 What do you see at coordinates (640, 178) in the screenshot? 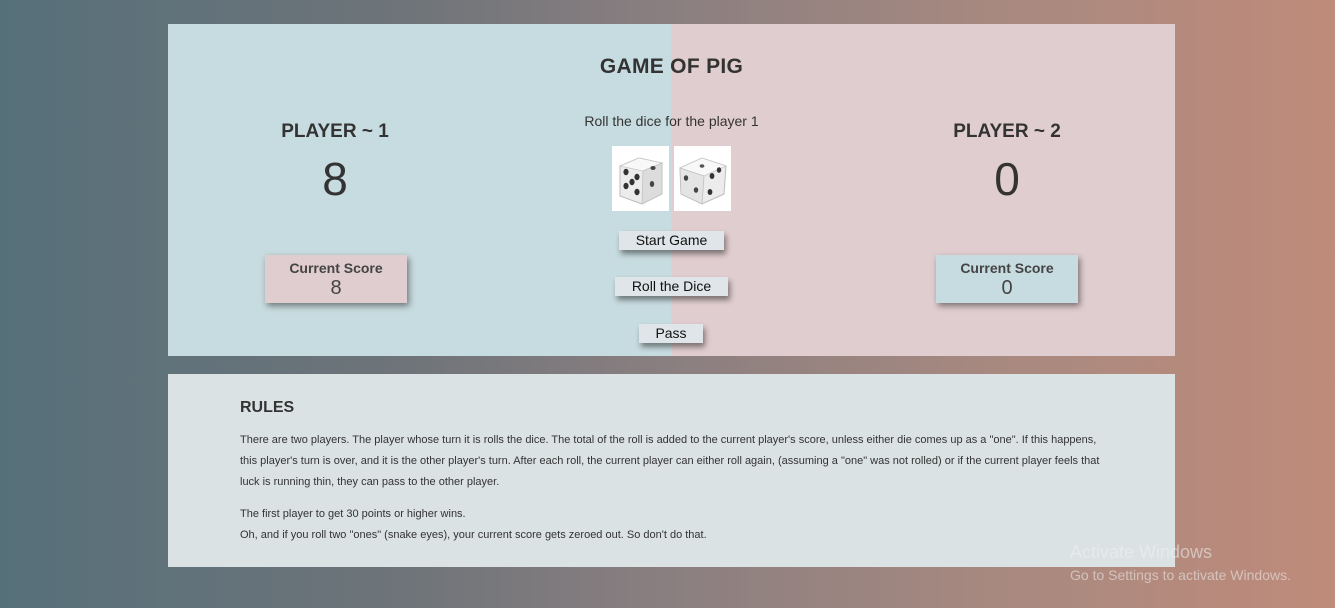
I see `die-one-image` at bounding box center [640, 178].